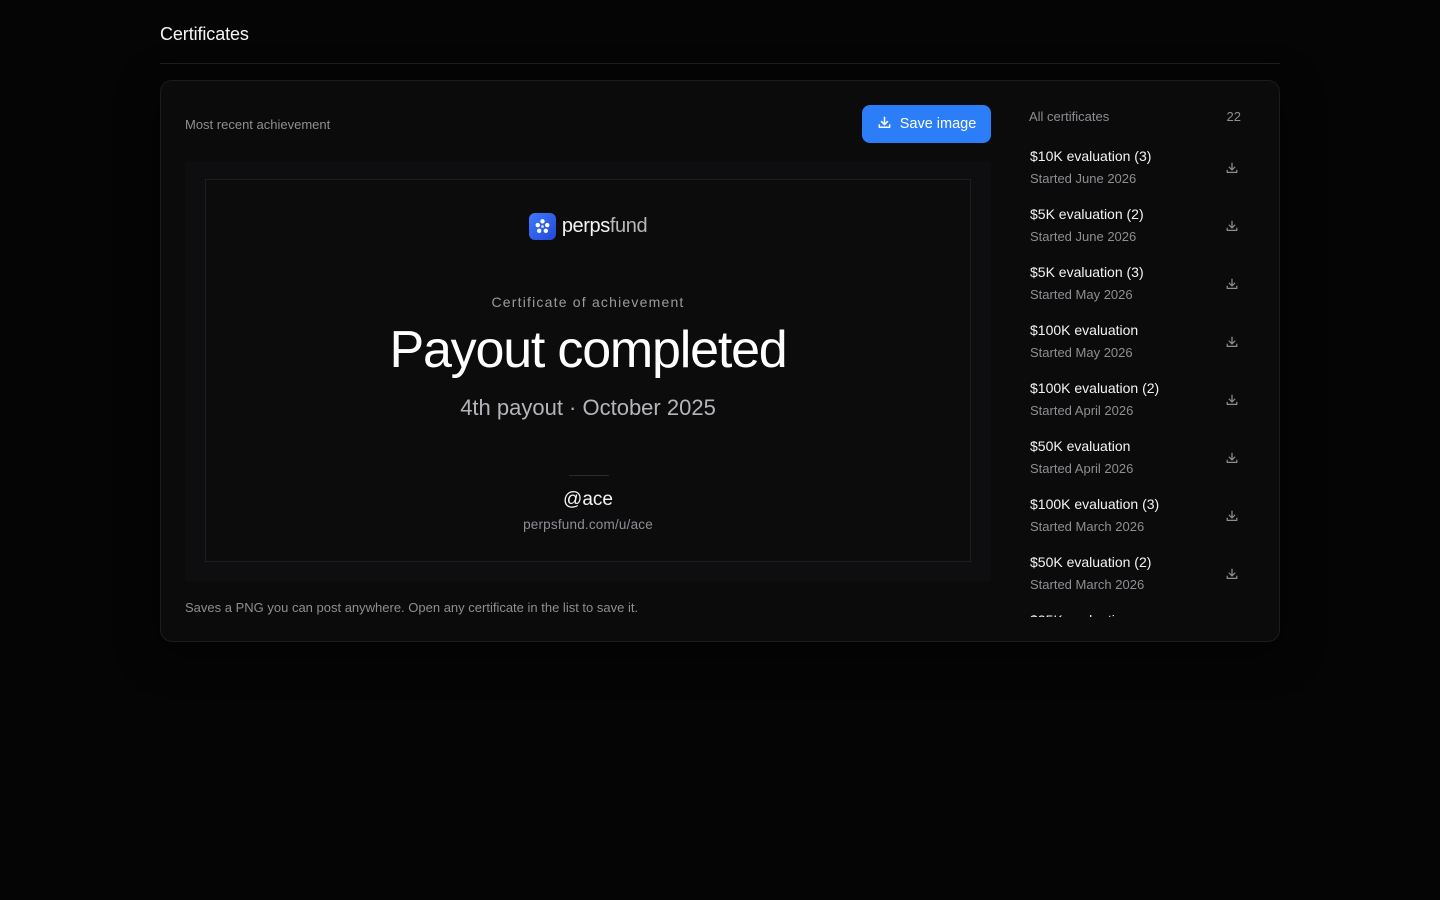 Image resolution: width=1440 pixels, height=900 pixels. What do you see at coordinates (588, 524) in the screenshot?
I see `certificate-url: perpsfund.com/u/ace` at bounding box center [588, 524].